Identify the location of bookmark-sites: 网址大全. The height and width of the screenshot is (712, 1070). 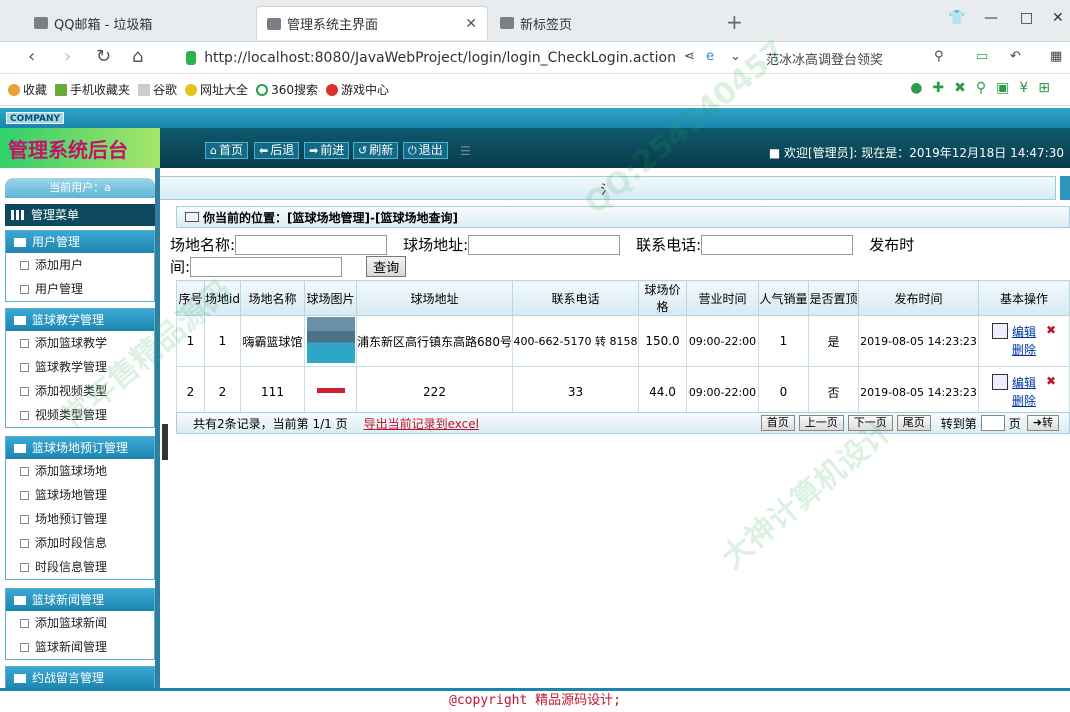
(216, 89).